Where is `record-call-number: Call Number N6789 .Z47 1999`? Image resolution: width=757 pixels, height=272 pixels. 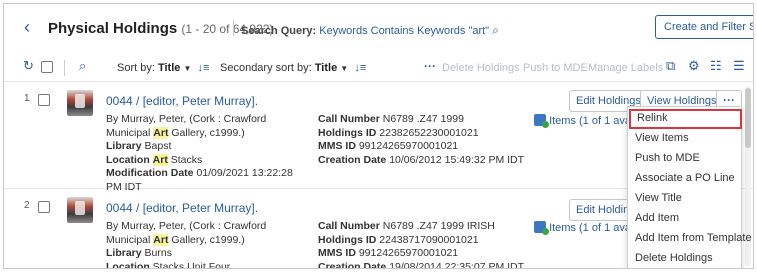 record-call-number: Call Number N6789 .Z47 1999 is located at coordinates (391, 119).